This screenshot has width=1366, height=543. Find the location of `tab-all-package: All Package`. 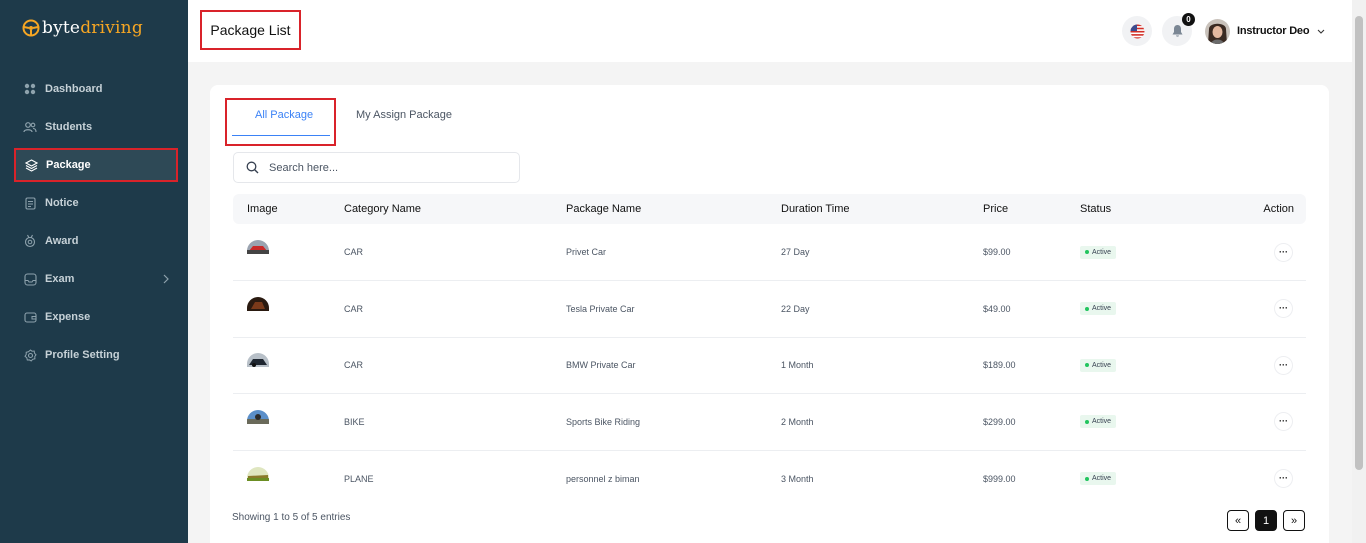

tab-all-package: All Package is located at coordinates (284, 115).